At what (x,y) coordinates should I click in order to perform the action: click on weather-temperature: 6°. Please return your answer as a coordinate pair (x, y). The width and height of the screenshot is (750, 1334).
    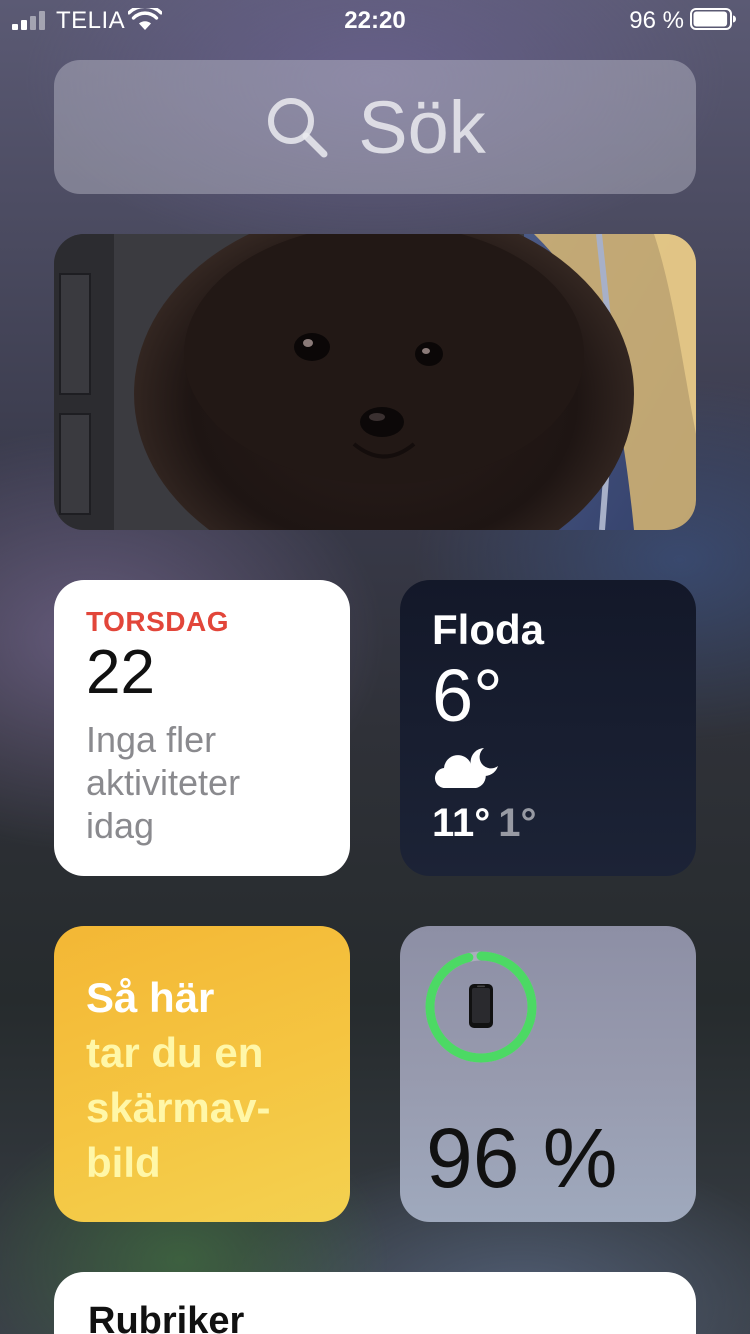
    Looking at the image, I should click on (467, 695).